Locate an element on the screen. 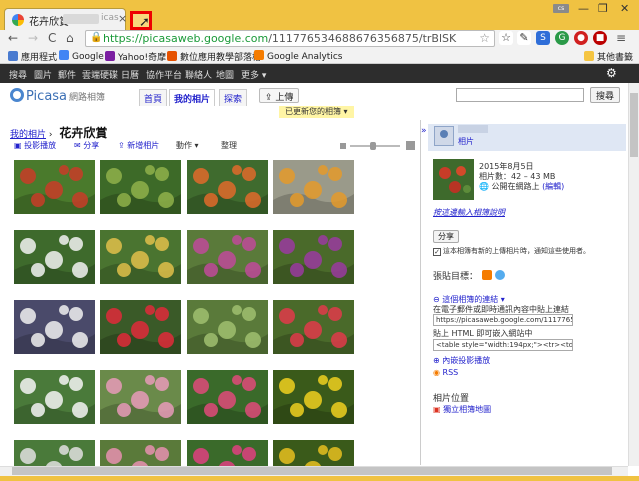  bookmark-other: 其他書籤 is located at coordinates (608, 56).